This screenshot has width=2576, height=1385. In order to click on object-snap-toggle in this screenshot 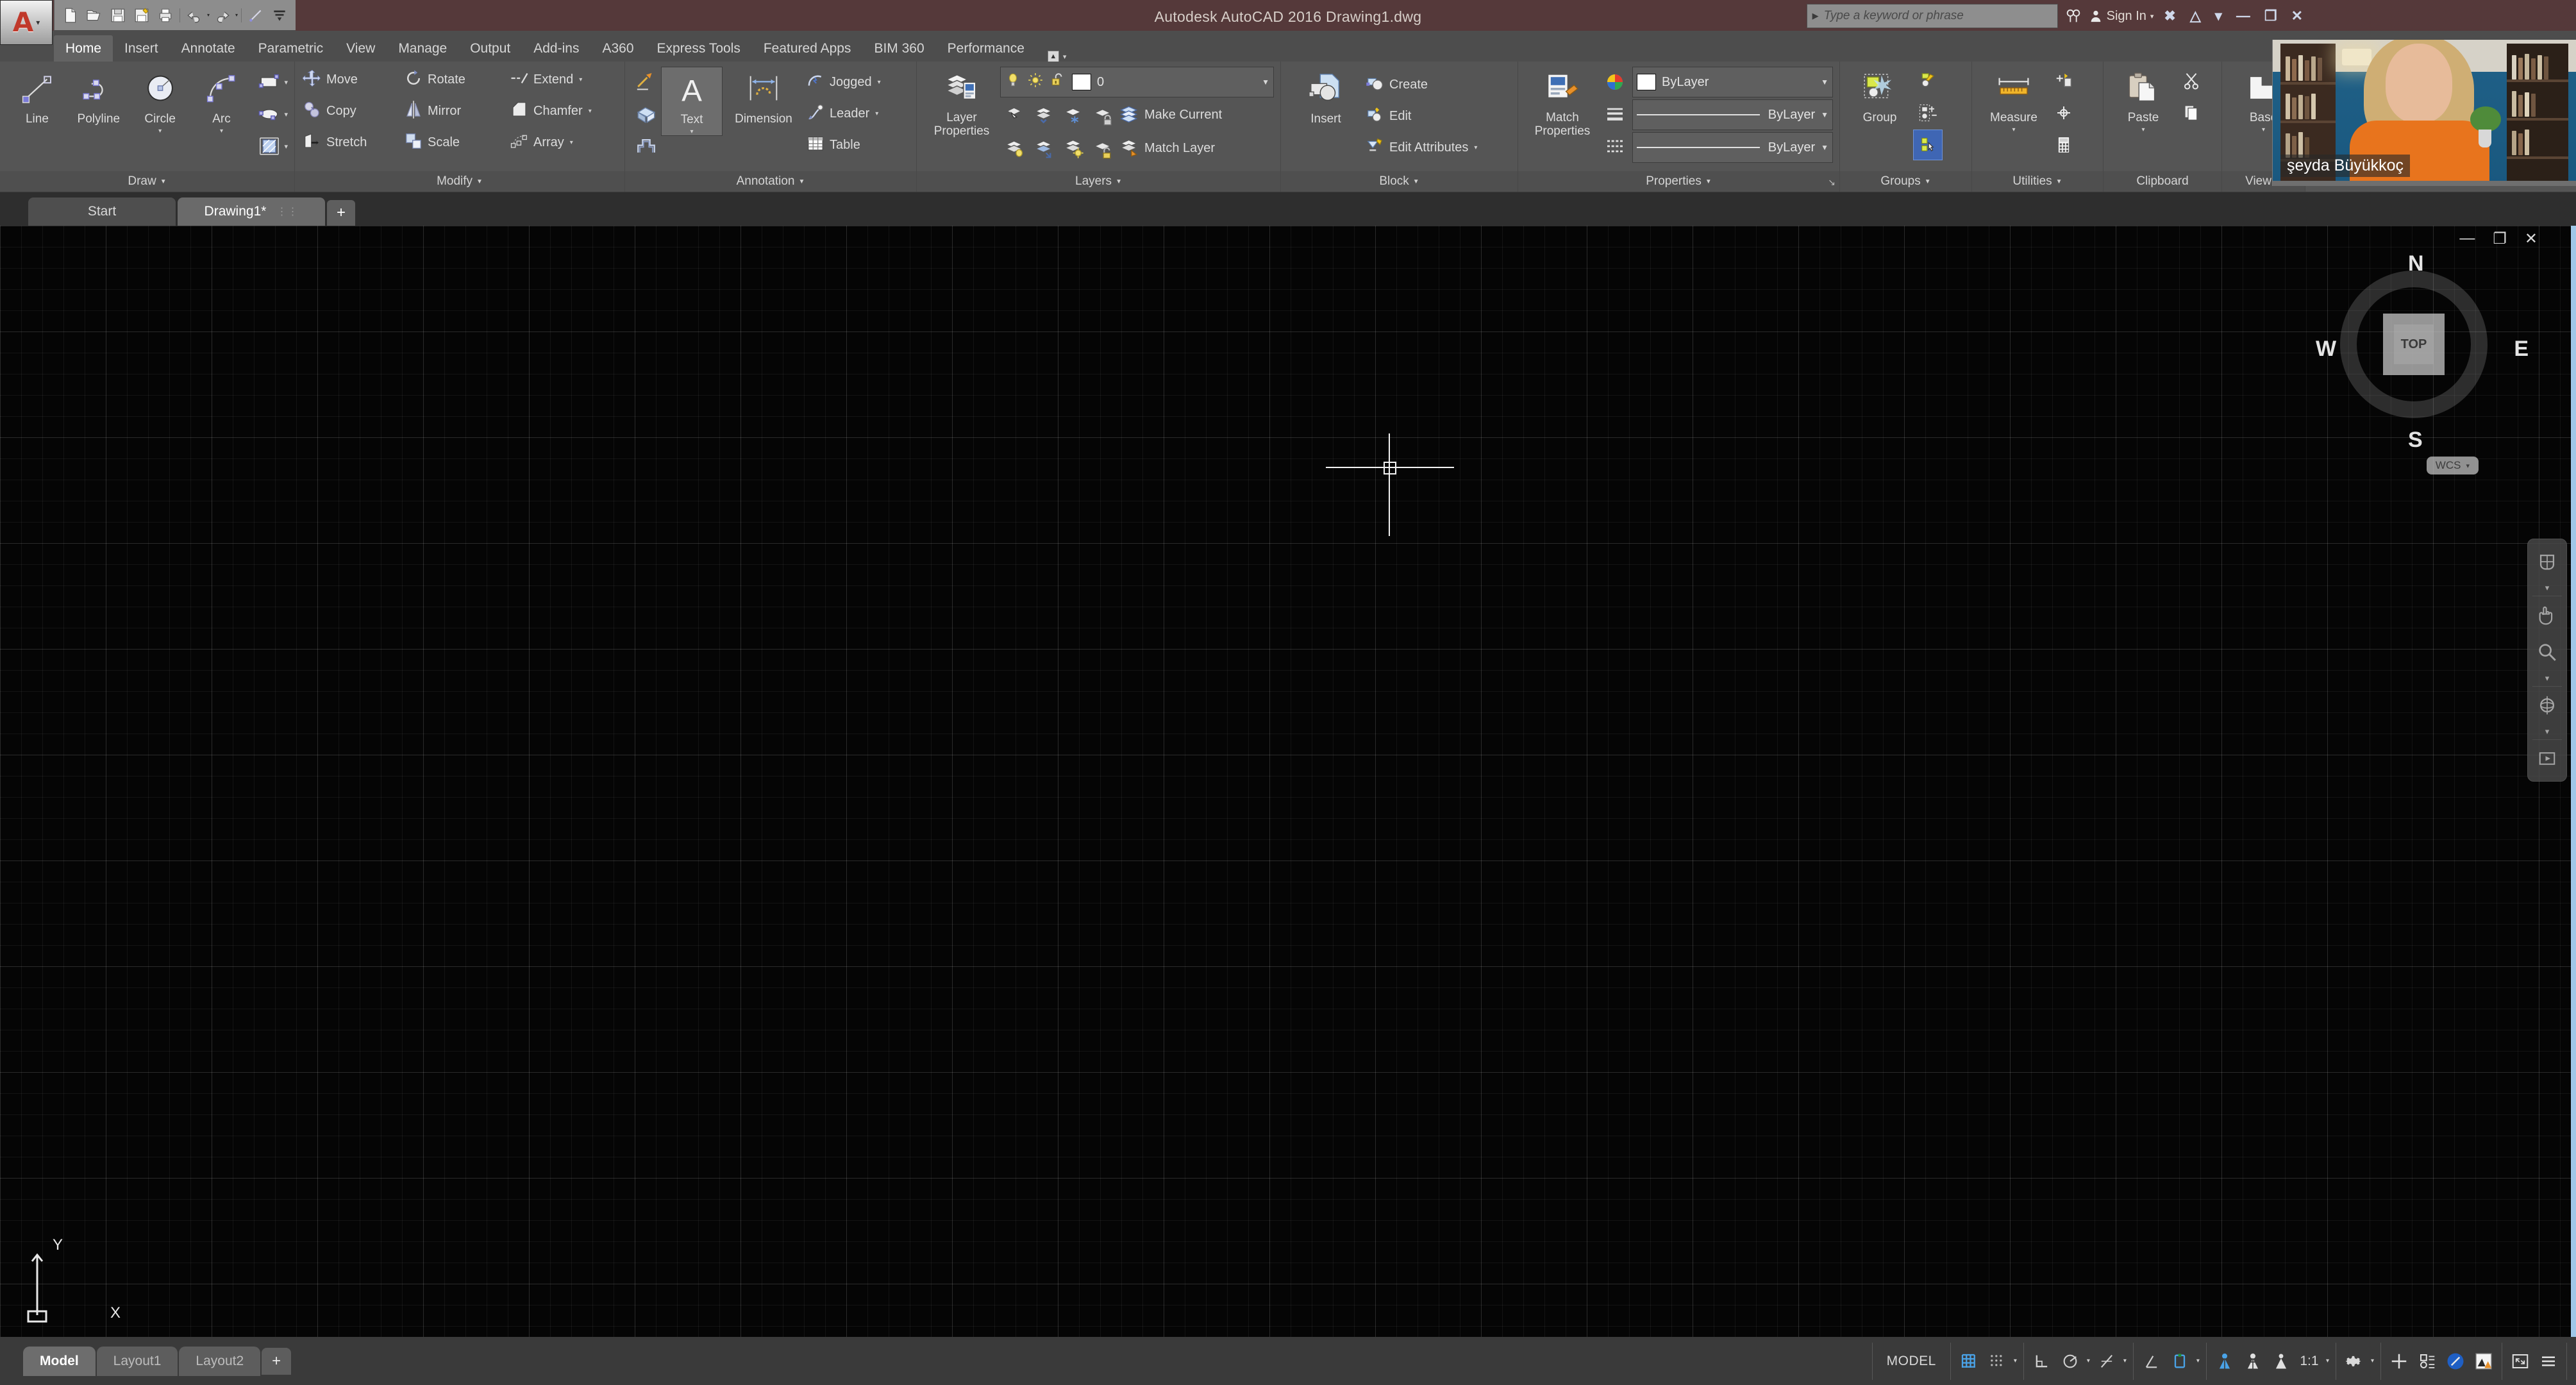, I will do `click(2151, 1361)`.